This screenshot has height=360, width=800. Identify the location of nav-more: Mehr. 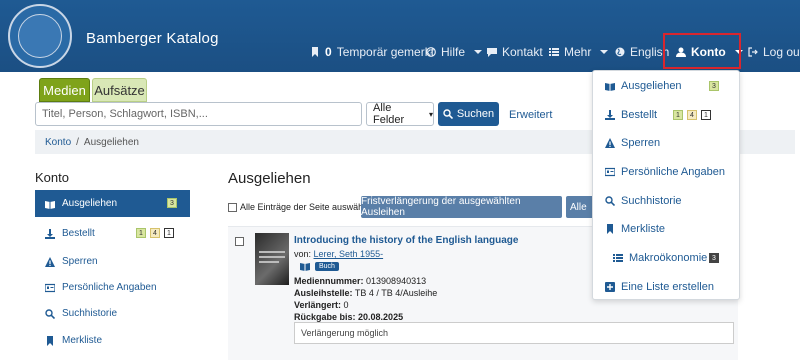
(579, 52).